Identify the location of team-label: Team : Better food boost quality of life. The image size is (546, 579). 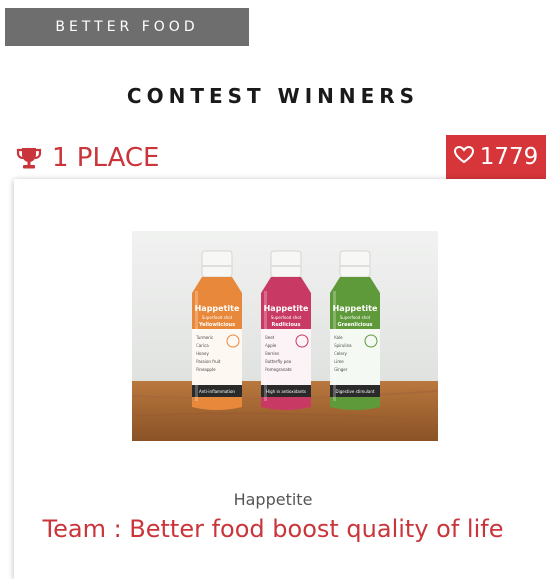
(273, 529).